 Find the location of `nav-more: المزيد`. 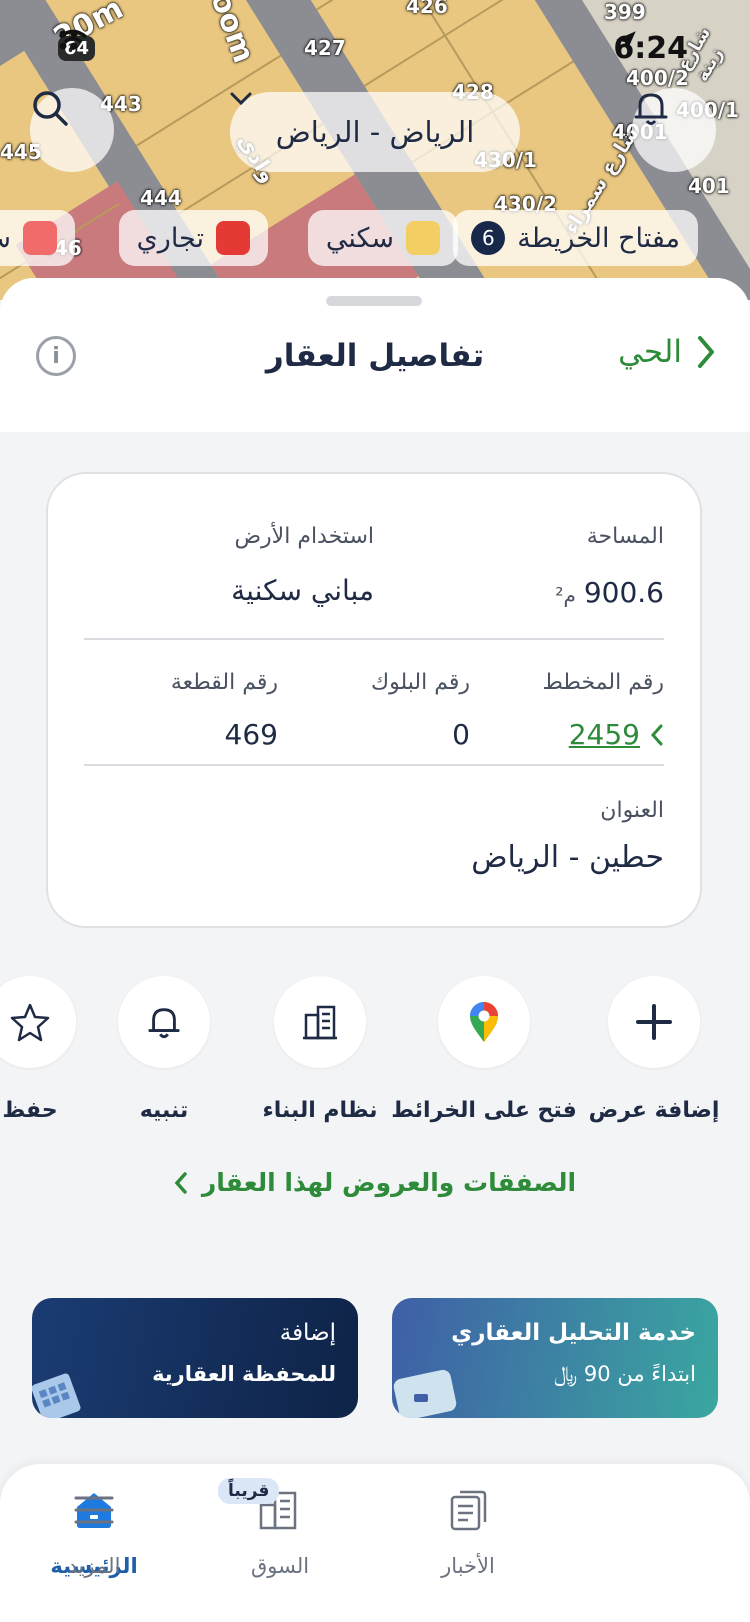

nav-more: المزيد is located at coordinates (94, 1531).